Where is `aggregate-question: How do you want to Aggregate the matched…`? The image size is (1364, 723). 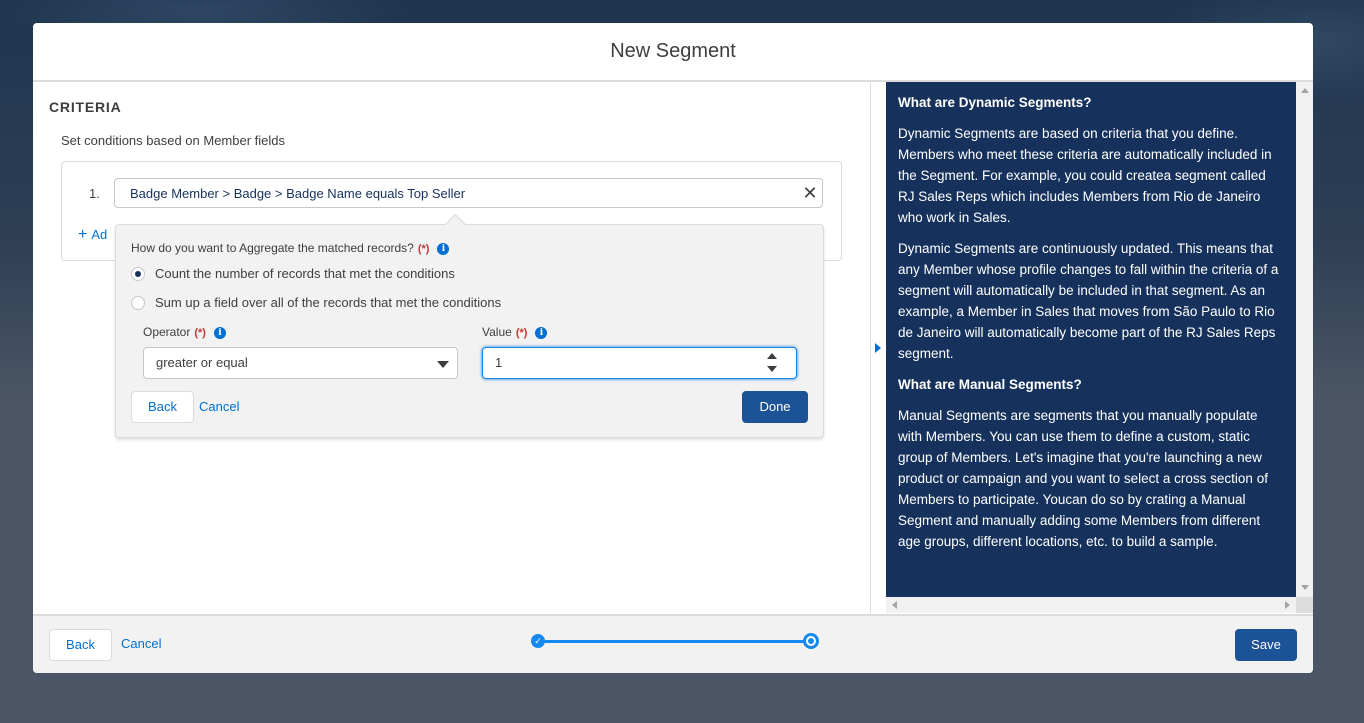
aggregate-question: How do you want to Aggregate the matched… is located at coordinates (290, 248).